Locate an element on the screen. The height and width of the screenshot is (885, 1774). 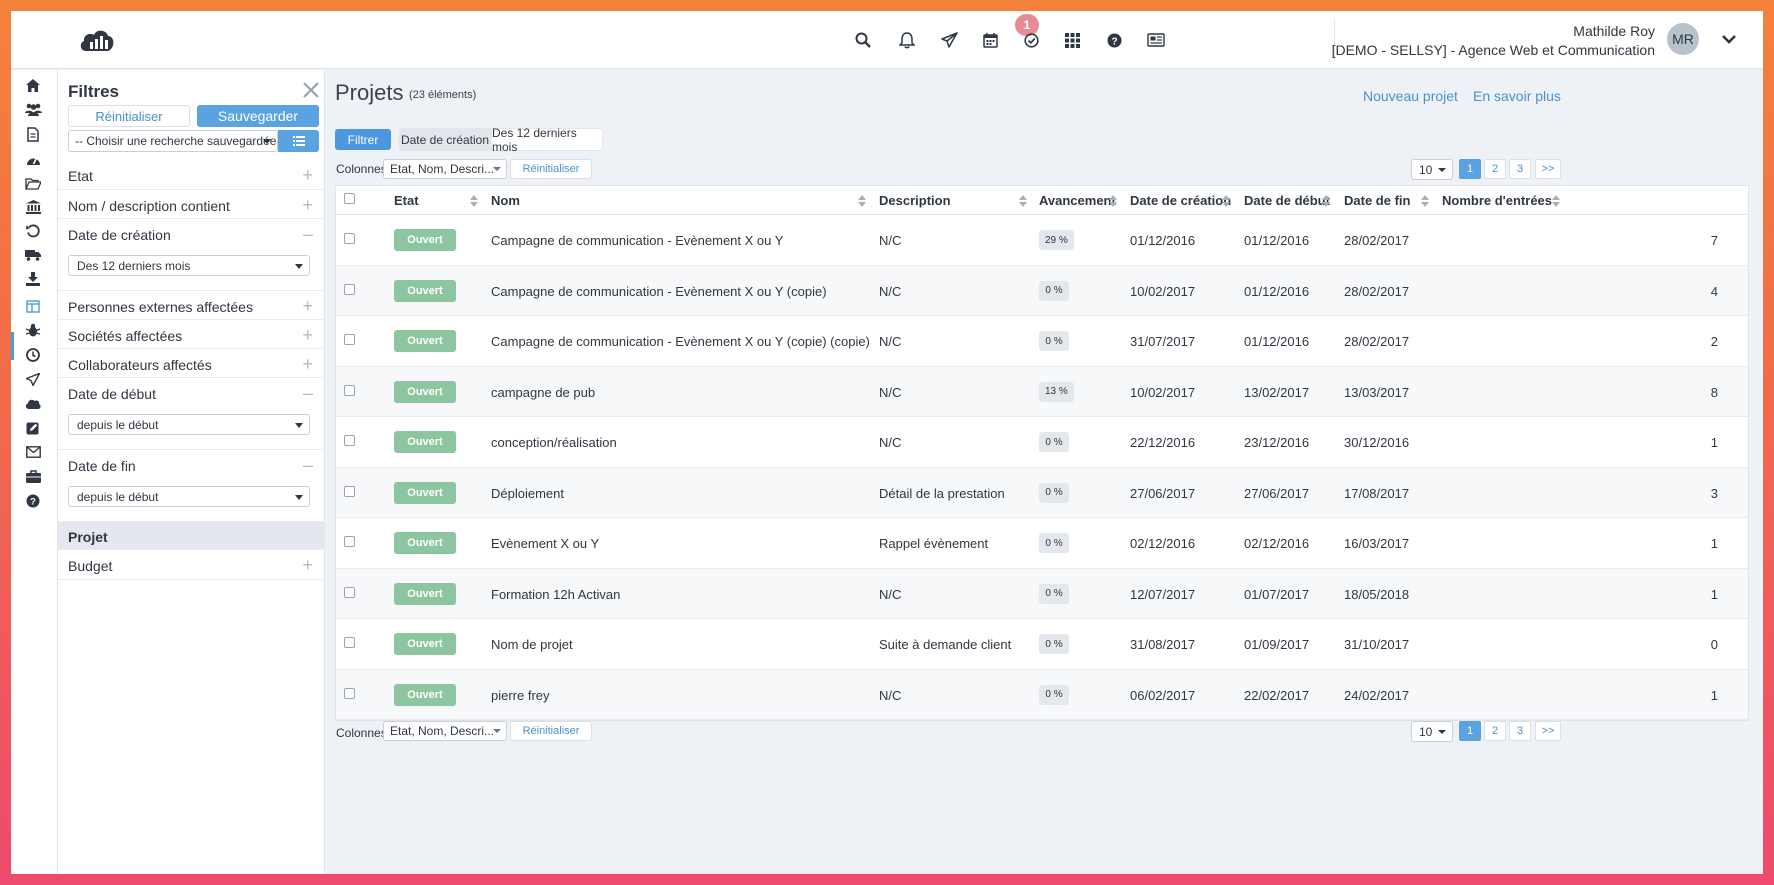
envelope-icon is located at coordinates (33, 452).